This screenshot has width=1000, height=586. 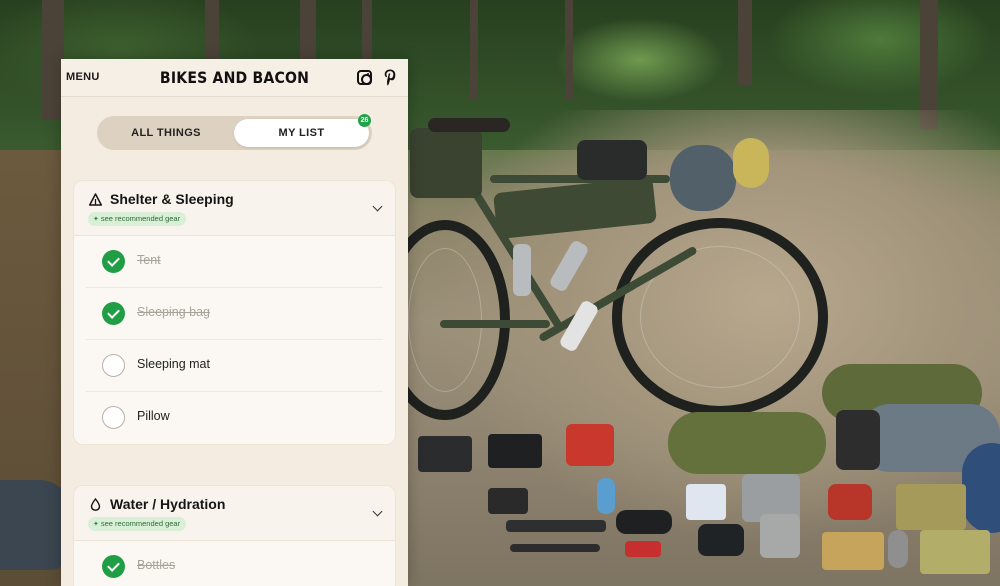 What do you see at coordinates (446, 163) in the screenshot?
I see `saddle-bag` at bounding box center [446, 163].